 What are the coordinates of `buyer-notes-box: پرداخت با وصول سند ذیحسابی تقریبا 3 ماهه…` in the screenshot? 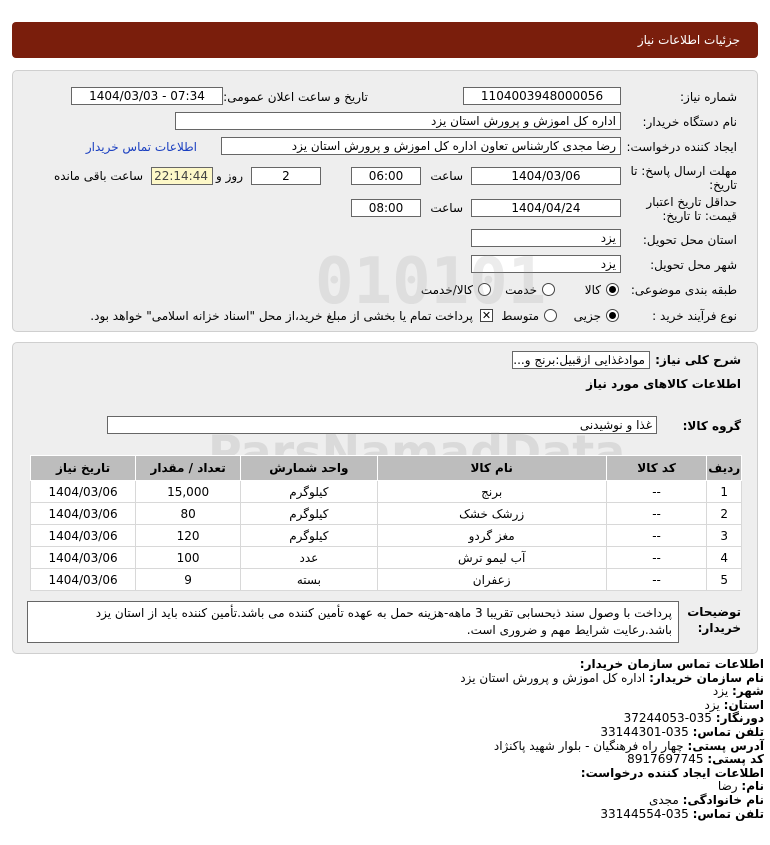 It's located at (353, 622).